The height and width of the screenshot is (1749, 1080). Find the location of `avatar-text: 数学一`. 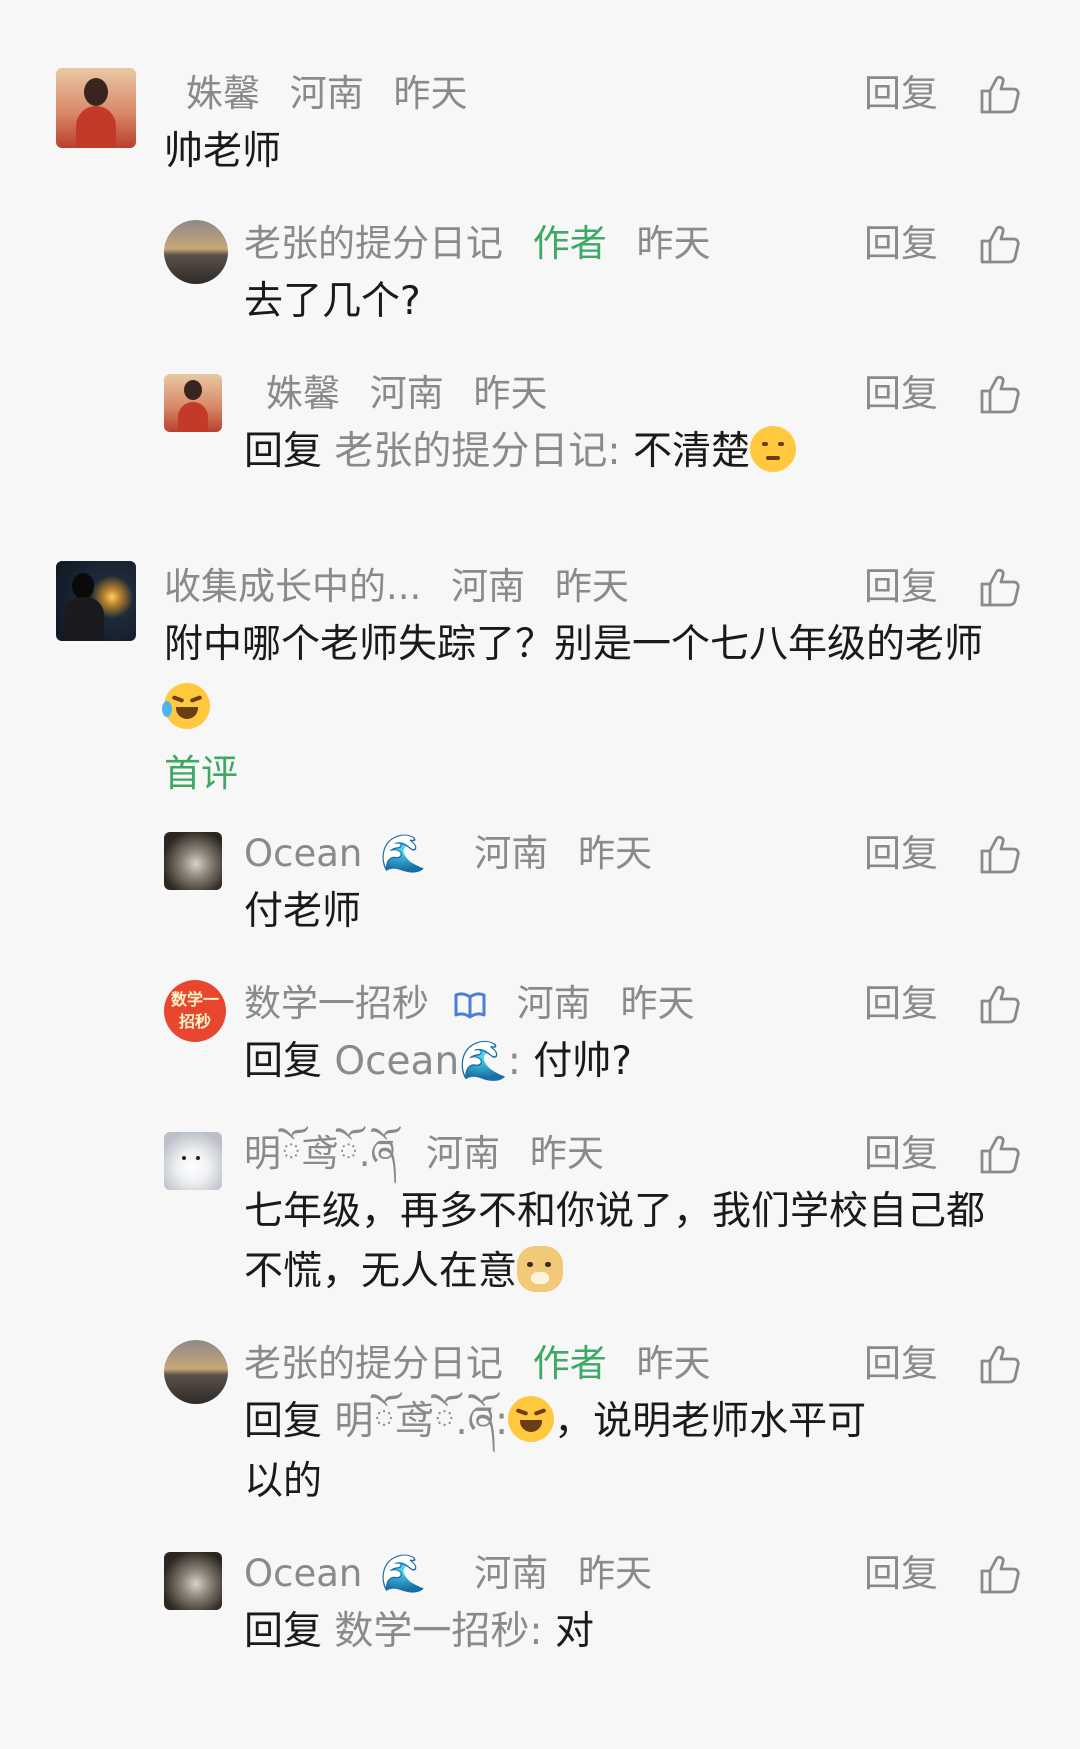

avatar-text: 数学一 is located at coordinates (194, 999).